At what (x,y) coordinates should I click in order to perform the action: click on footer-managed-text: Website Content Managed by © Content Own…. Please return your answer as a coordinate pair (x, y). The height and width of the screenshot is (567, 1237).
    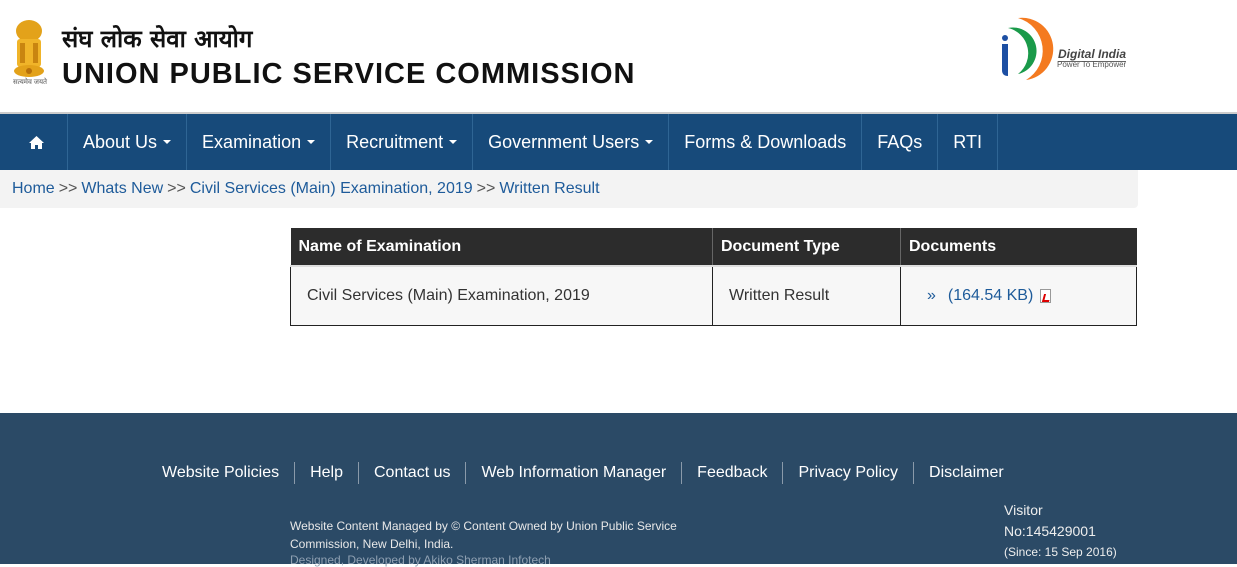
    Looking at the image, I should click on (483, 535).